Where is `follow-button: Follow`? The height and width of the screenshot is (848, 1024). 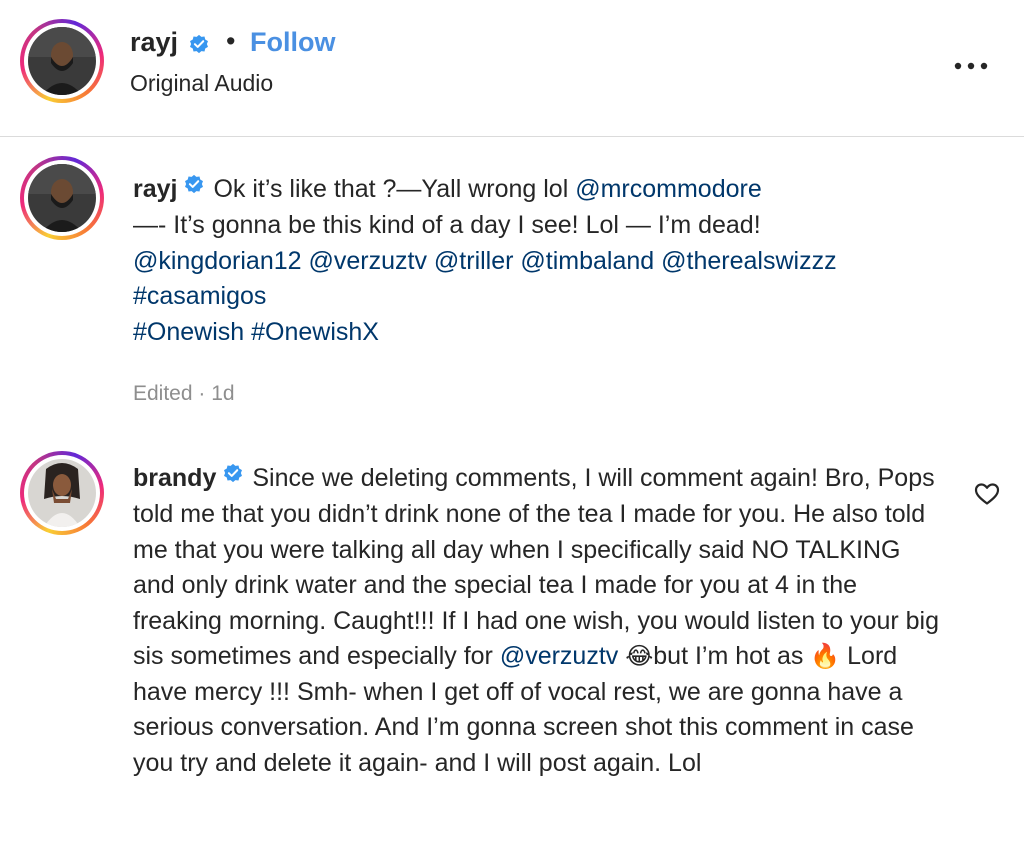 follow-button: Follow is located at coordinates (292, 42).